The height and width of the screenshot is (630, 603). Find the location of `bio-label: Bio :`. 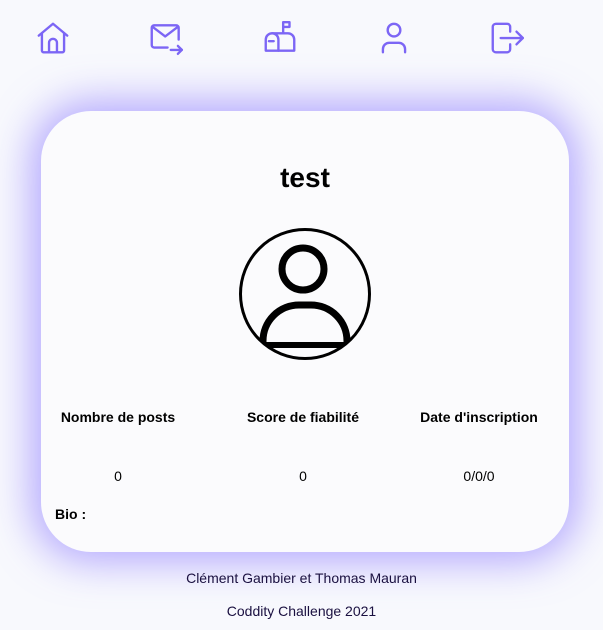

bio-label: Bio : is located at coordinates (71, 514).